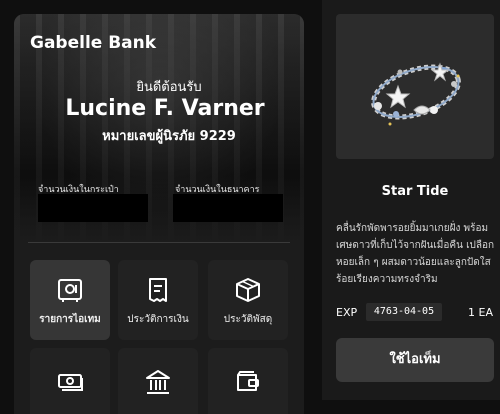 This screenshot has width=500, height=414. Describe the element at coordinates (70, 290) in the screenshot. I see `safe-icon` at that location.